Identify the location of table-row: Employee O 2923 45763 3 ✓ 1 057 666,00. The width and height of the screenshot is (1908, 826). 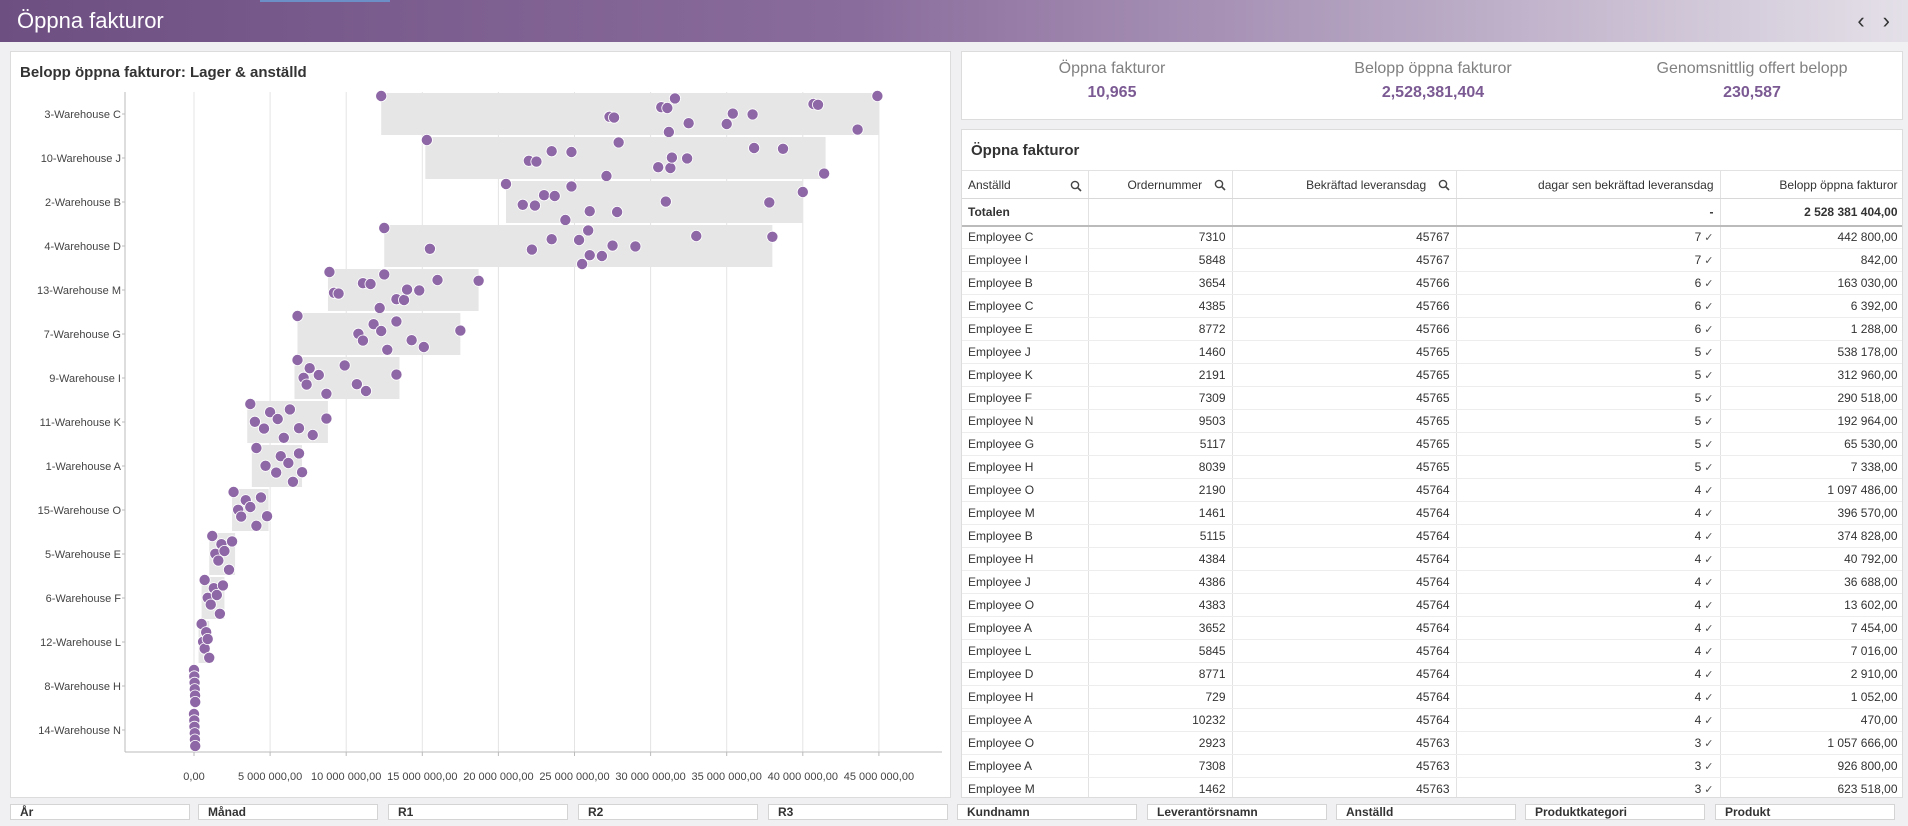
(1432, 743).